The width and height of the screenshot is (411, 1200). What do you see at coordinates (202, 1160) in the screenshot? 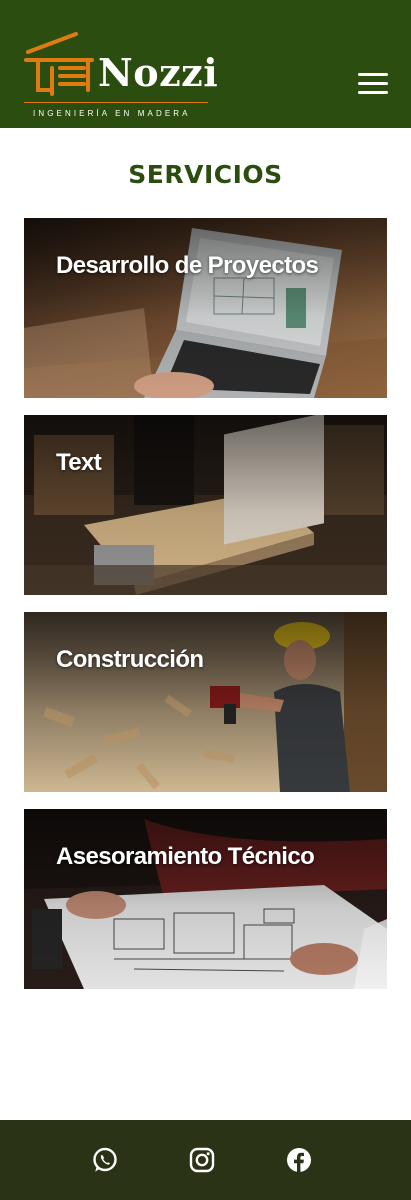
I see `instagram-icon` at bounding box center [202, 1160].